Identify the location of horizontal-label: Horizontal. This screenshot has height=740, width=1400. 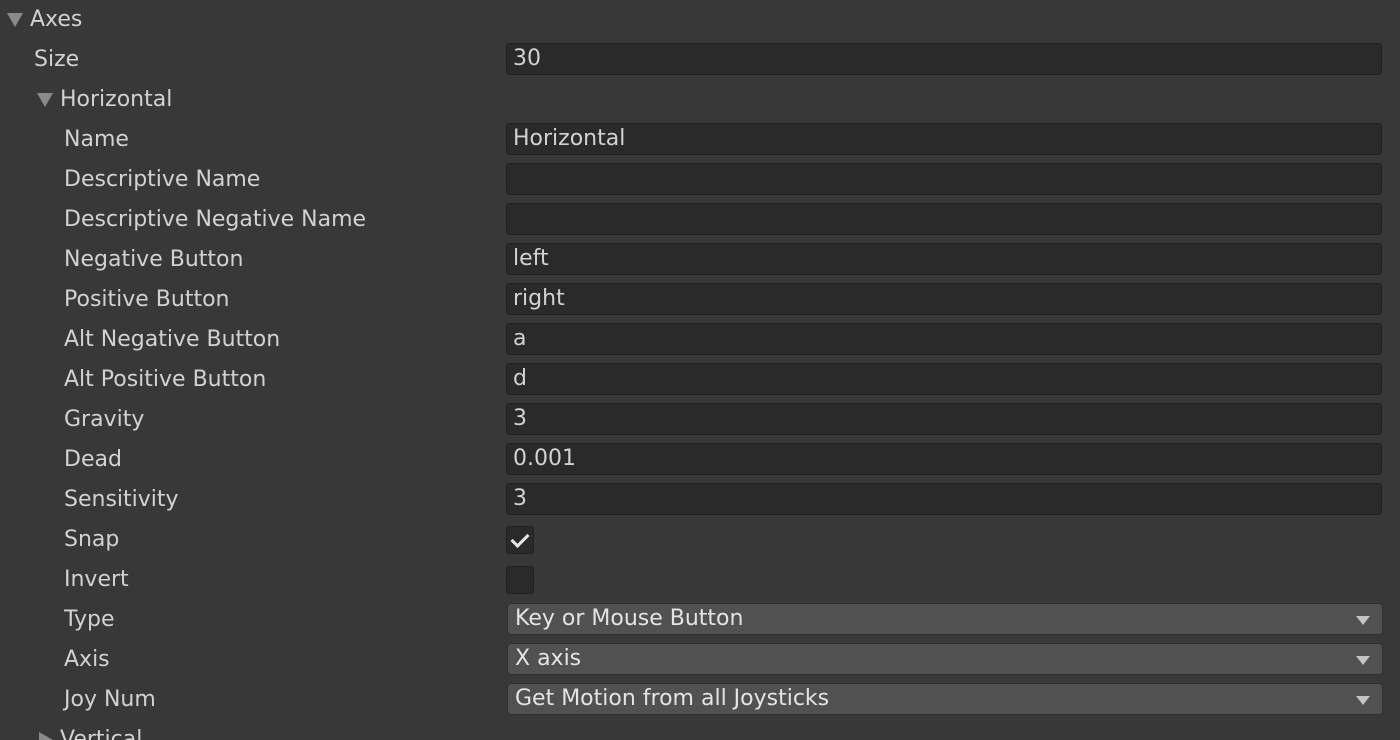
(116, 99).